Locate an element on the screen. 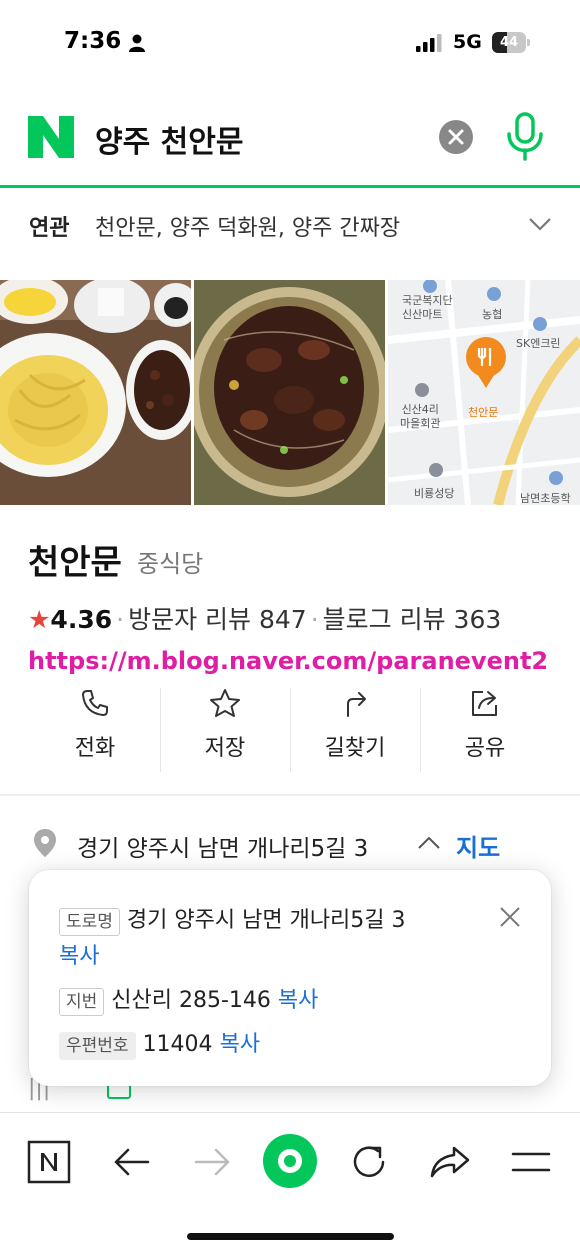 This screenshot has width=580, height=1255. network-label: 5G is located at coordinates (467, 42).